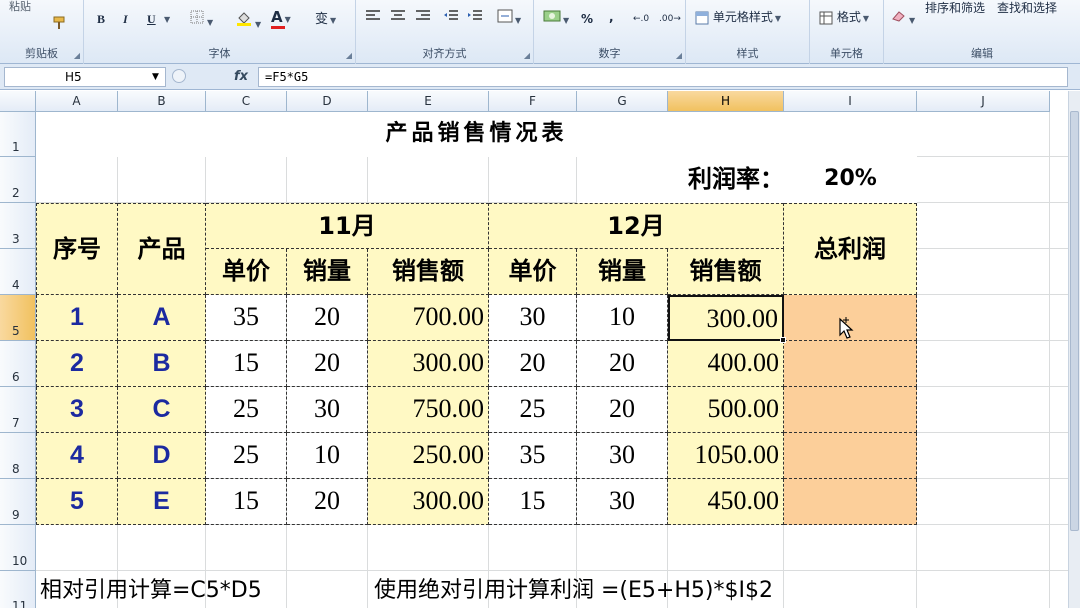 This screenshot has height=608, width=1080. I want to click on row-header-2: 2, so click(18, 180).